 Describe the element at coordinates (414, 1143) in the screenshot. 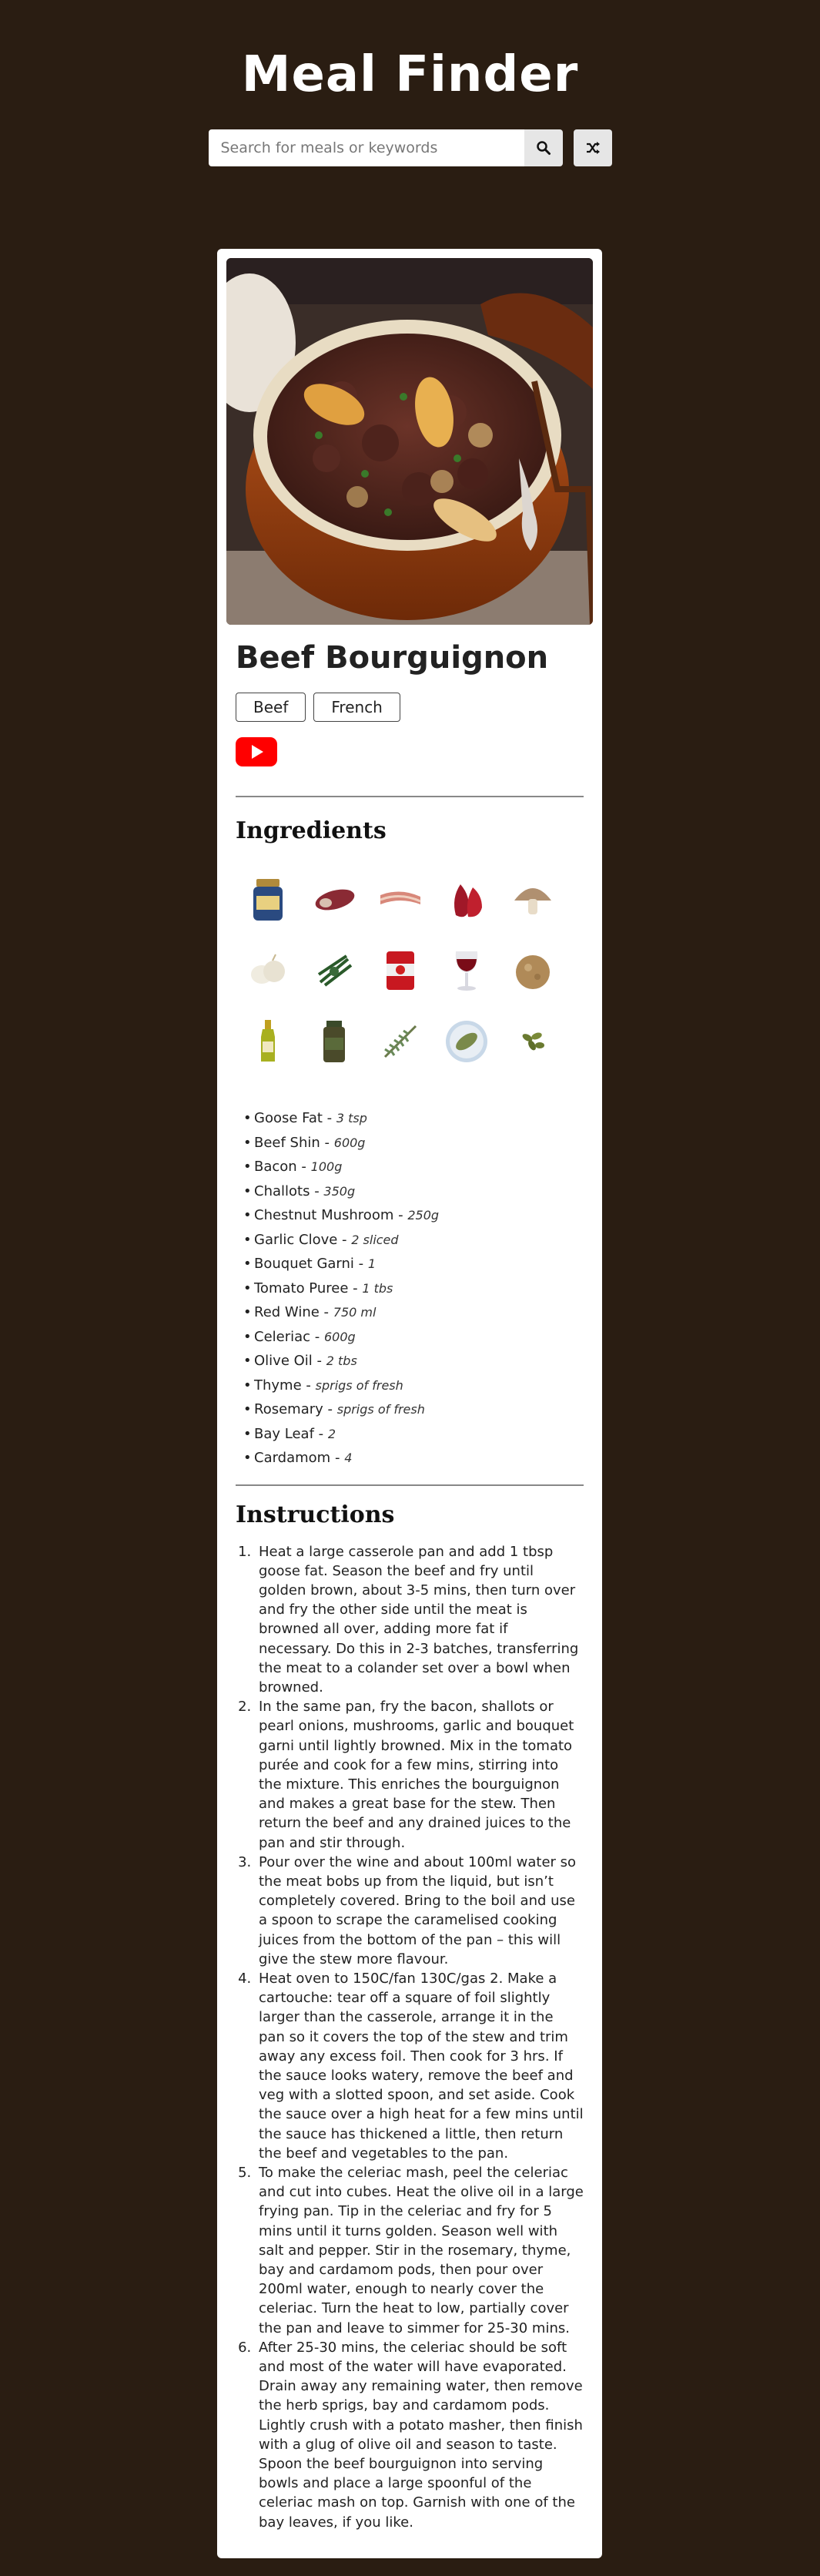

I see `ingredient-item: Beef Shin - 600g` at that location.